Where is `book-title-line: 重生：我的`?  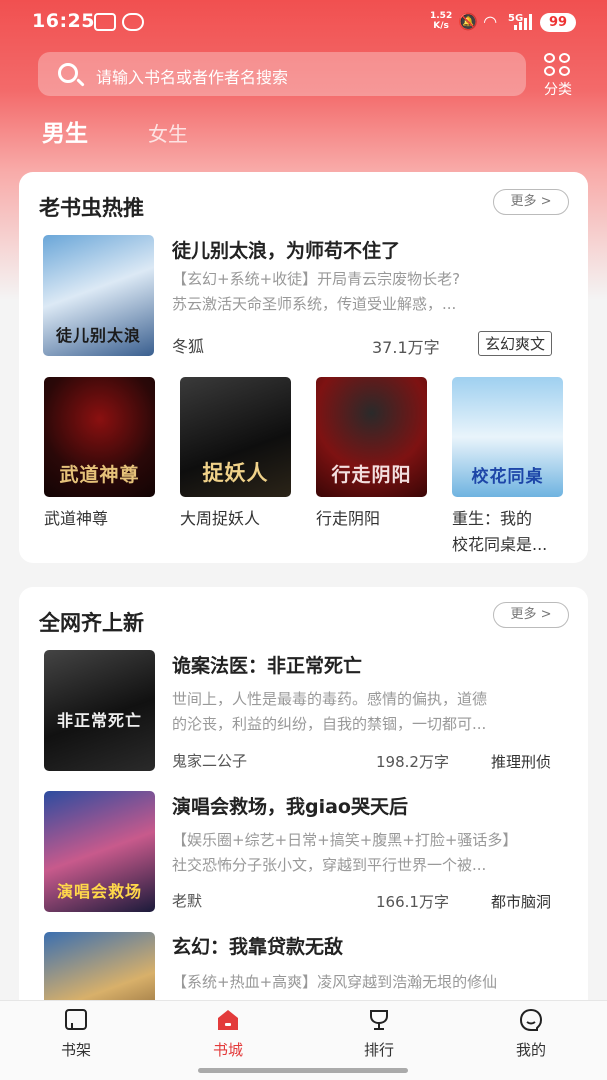 book-title-line: 重生：我的 is located at coordinates (492, 518).